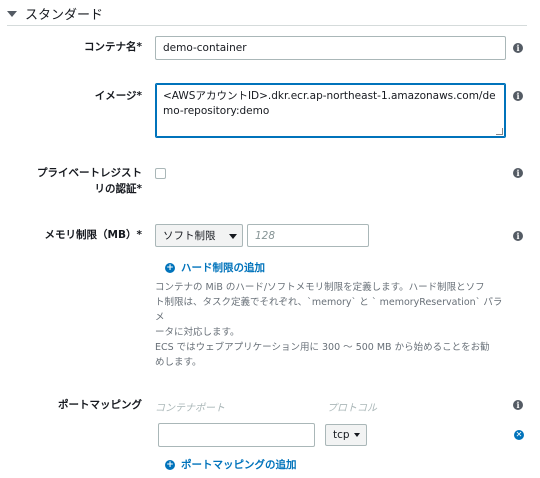  Describe the element at coordinates (113, 47) in the screenshot. I see `container-name-label: コンテナ名*` at that location.